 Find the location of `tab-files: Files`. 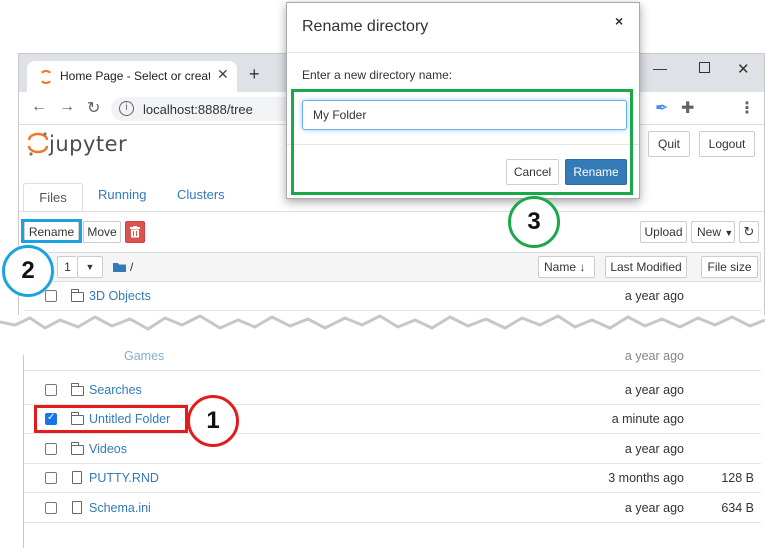

tab-files: Files is located at coordinates (53, 197).